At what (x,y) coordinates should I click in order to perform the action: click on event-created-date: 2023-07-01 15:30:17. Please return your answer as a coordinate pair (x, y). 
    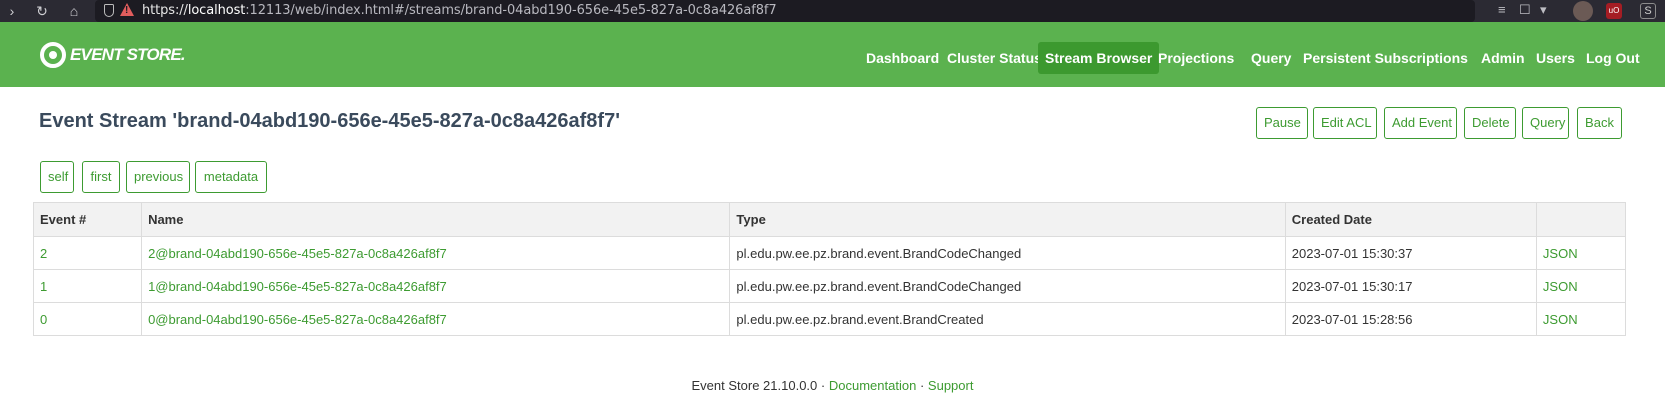
    Looking at the image, I should click on (1410, 286).